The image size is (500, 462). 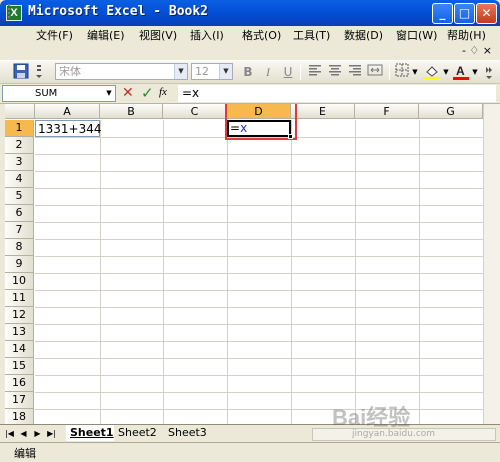 What do you see at coordinates (248, 72) in the screenshot?
I see `bold-button: B` at bounding box center [248, 72].